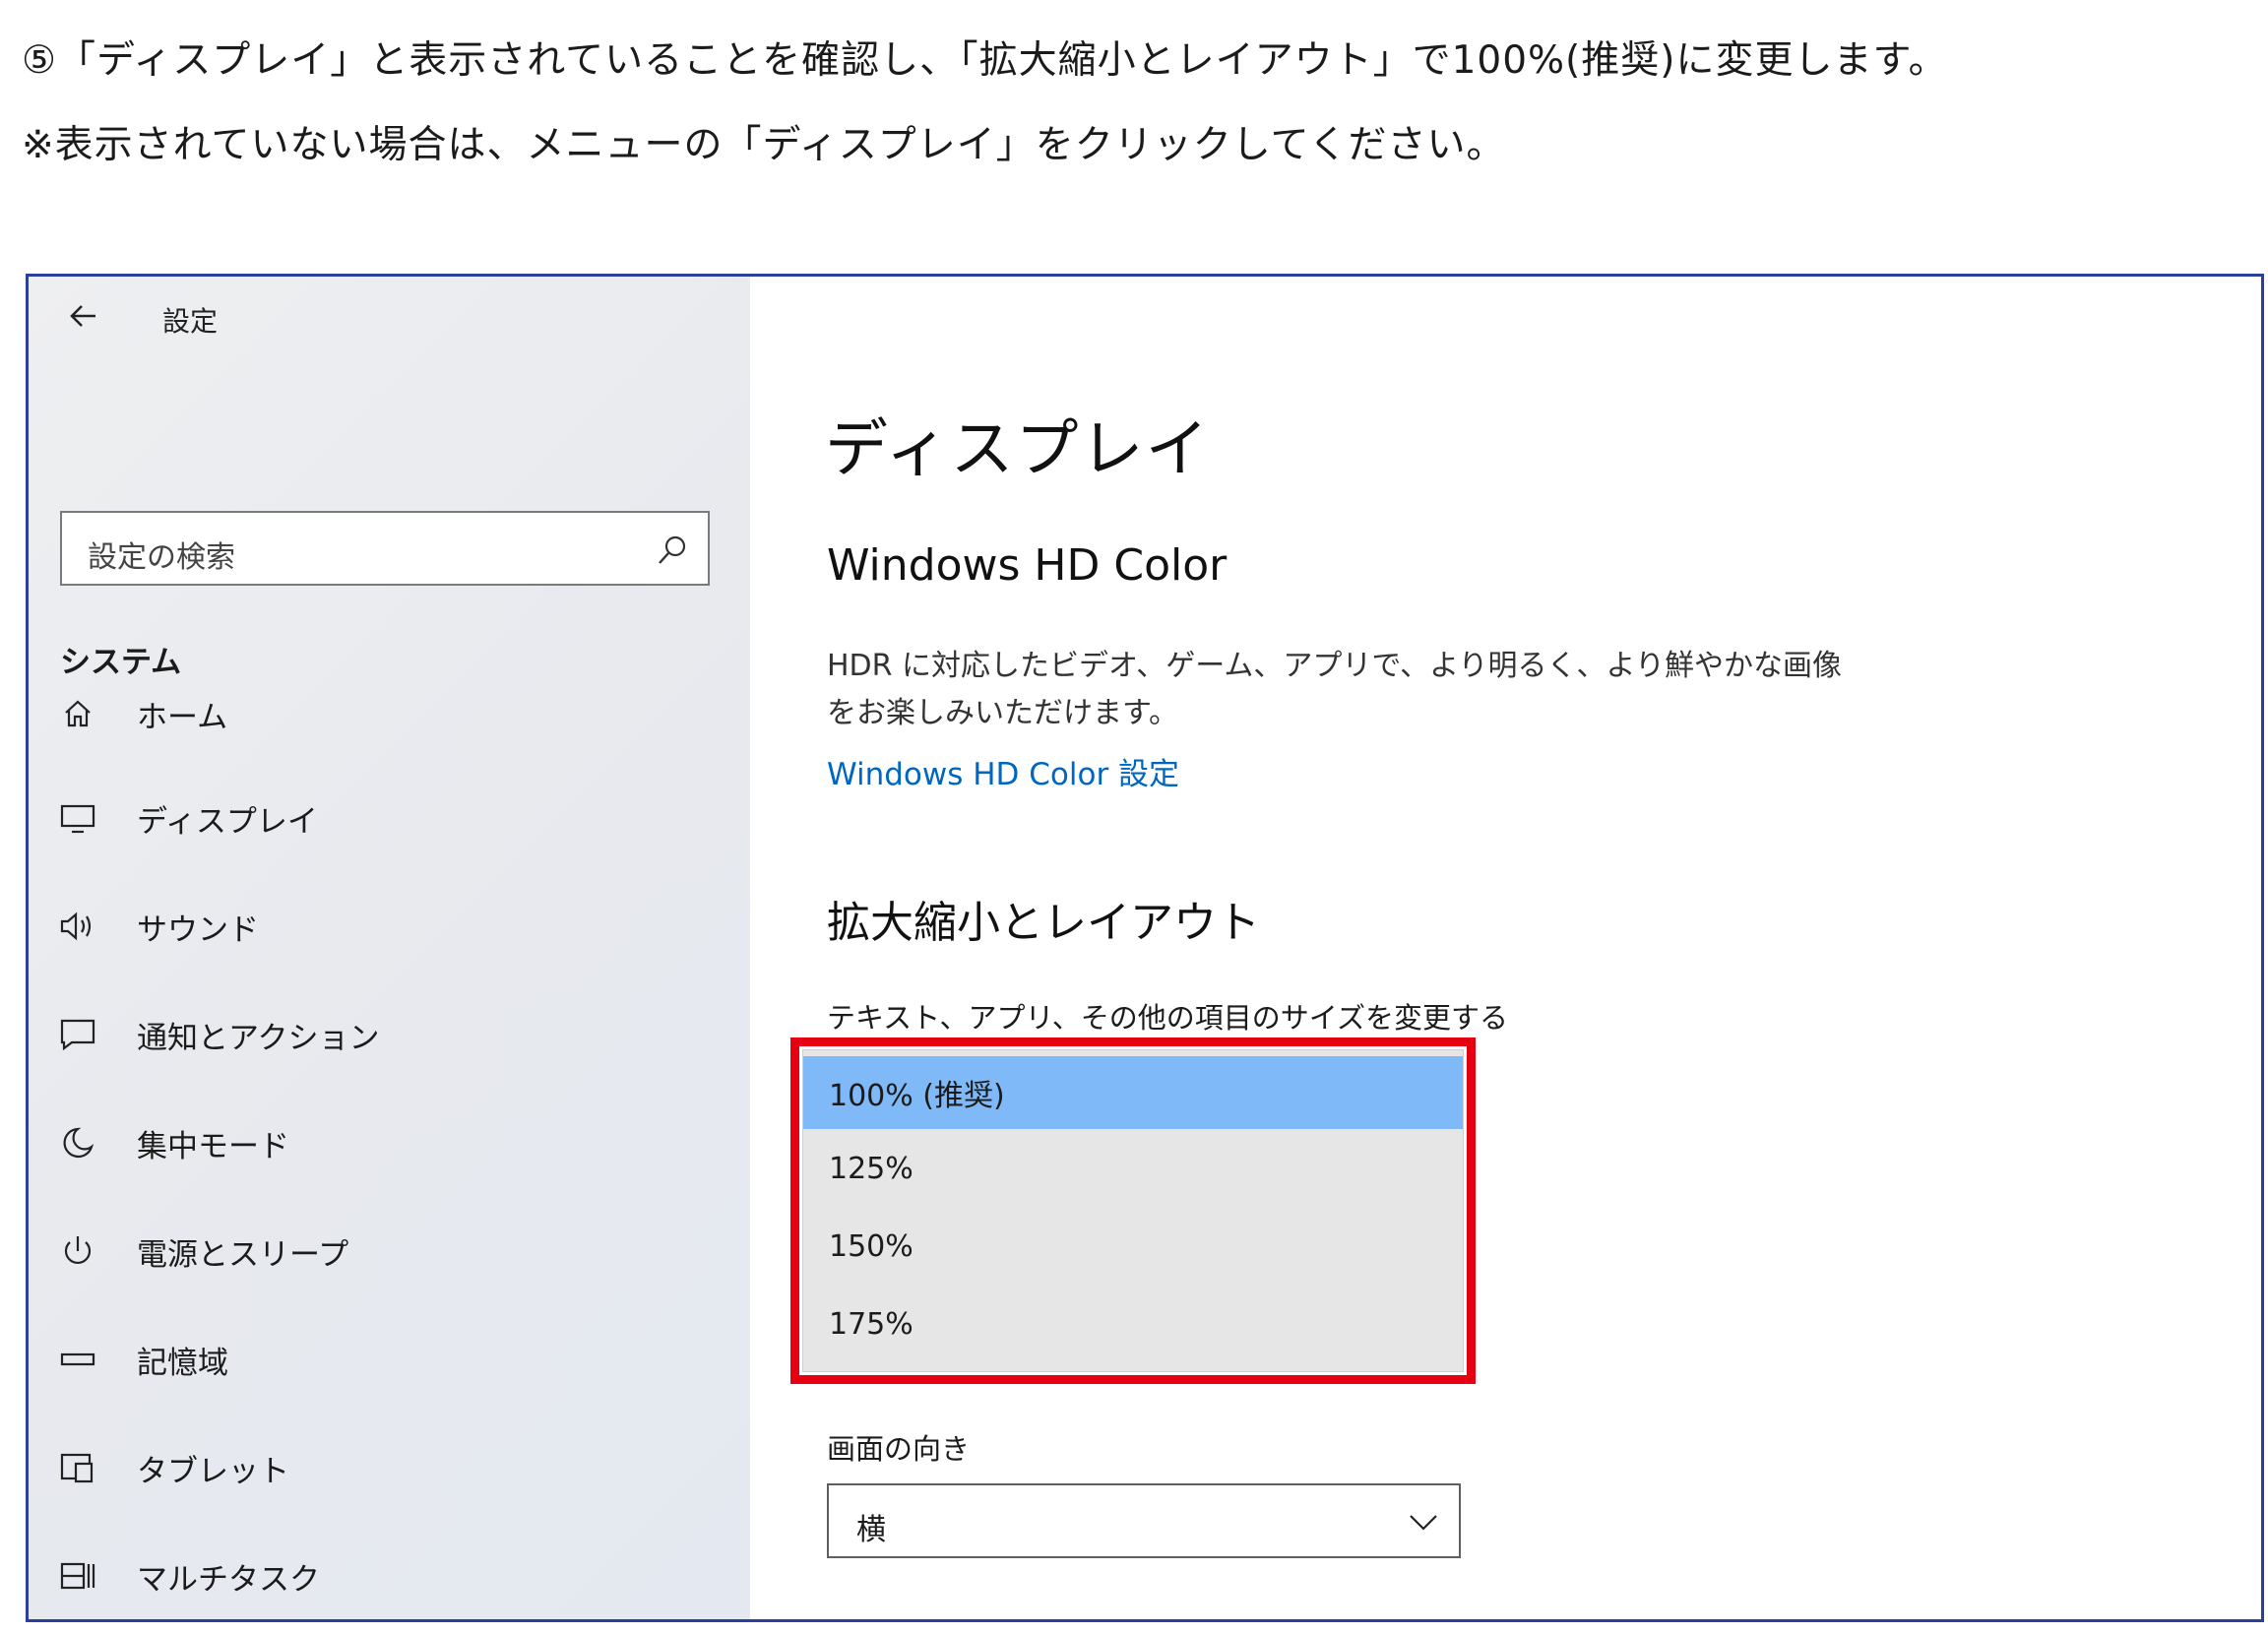 The height and width of the screenshot is (1634, 2268). Describe the element at coordinates (393, 1575) in the screenshot. I see `sidebar-item-multitasking: マルチタスク` at that location.